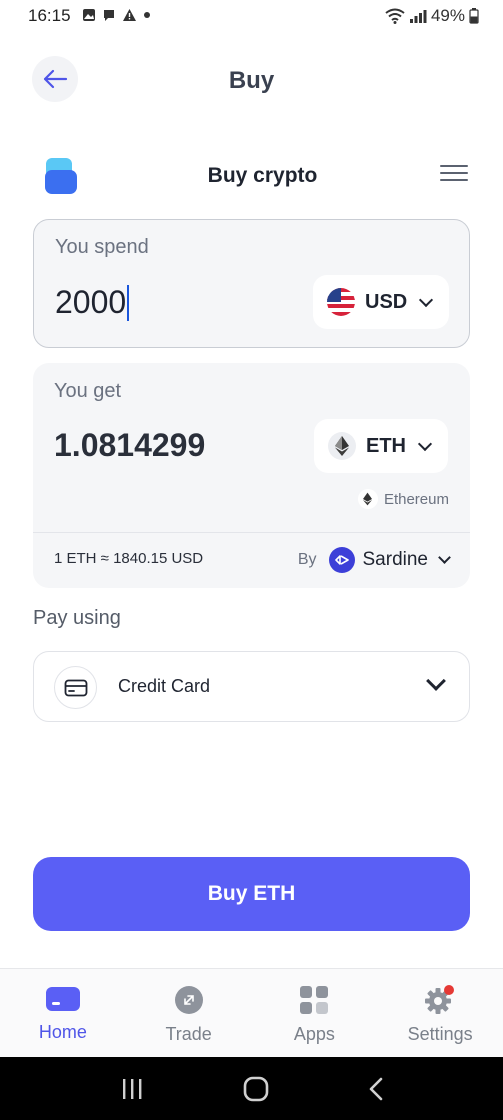 The image size is (503, 1120). What do you see at coordinates (128, 302) in the screenshot?
I see `text-caret` at bounding box center [128, 302].